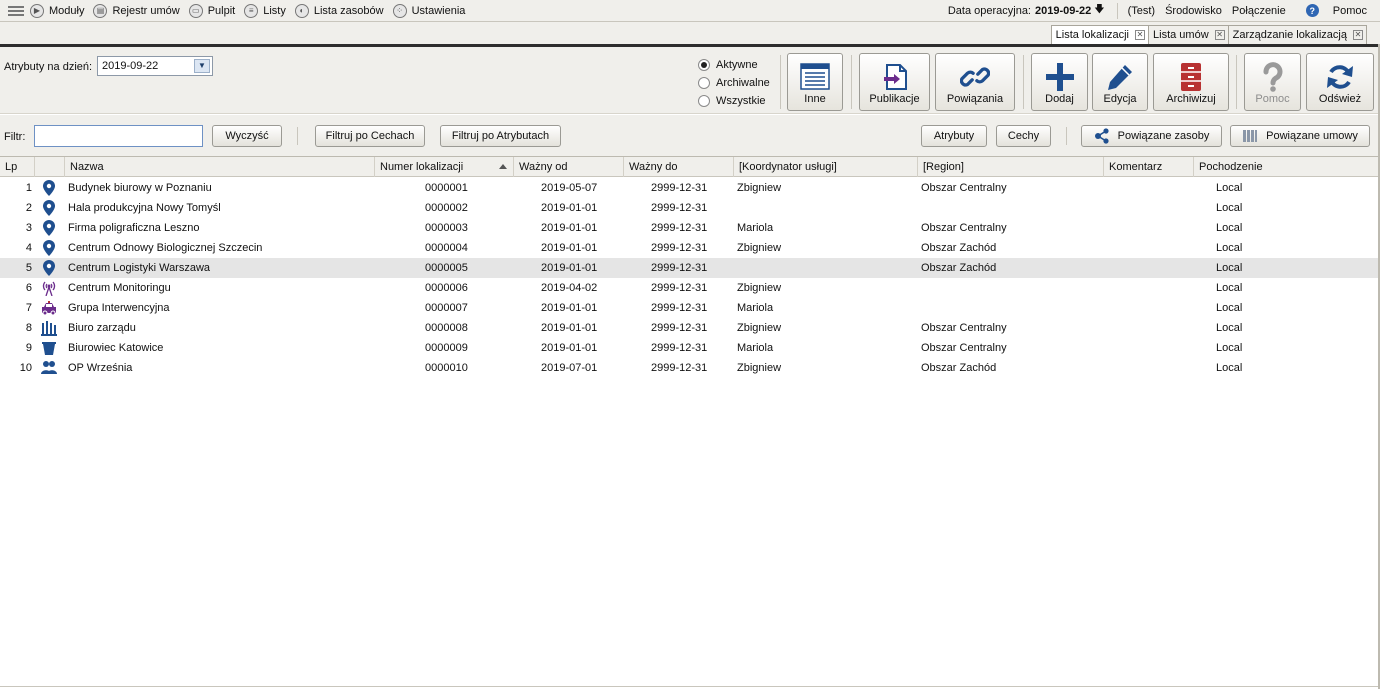 This screenshot has height=689, width=1380. What do you see at coordinates (301, 10) in the screenshot?
I see `resources-icon: ◐` at bounding box center [301, 10].